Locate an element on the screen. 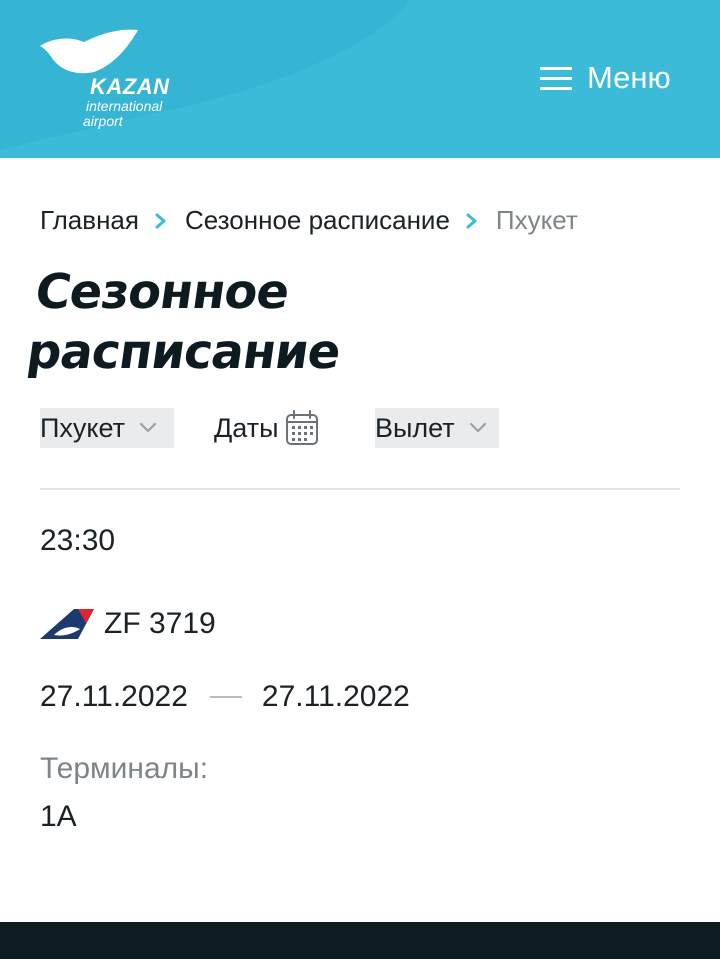 This screenshot has width=720, height=959. page-title-line2: расписание is located at coordinates (183, 352).